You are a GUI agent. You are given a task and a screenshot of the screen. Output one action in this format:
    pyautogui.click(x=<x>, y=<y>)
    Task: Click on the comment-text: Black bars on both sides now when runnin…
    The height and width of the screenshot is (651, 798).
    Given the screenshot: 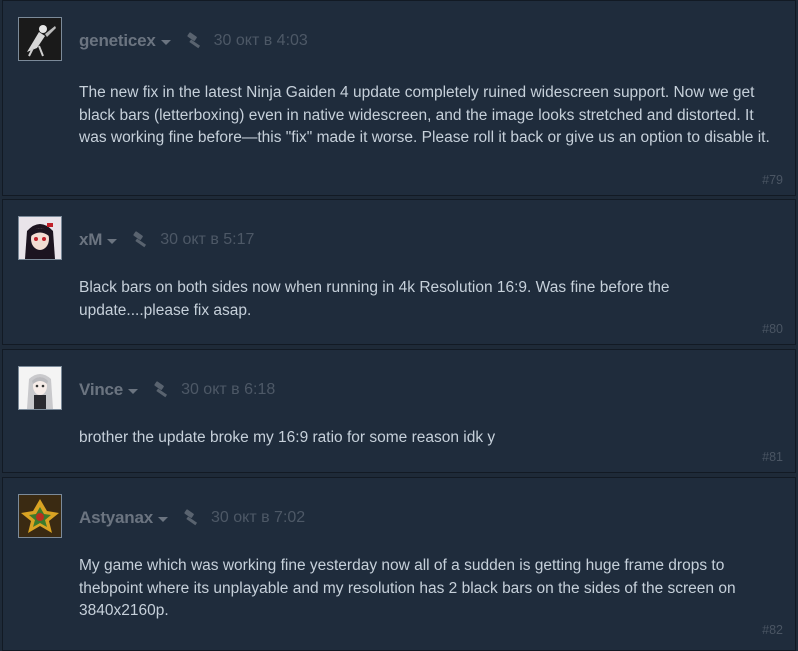 What is the action you would take?
    pyautogui.click(x=374, y=299)
    